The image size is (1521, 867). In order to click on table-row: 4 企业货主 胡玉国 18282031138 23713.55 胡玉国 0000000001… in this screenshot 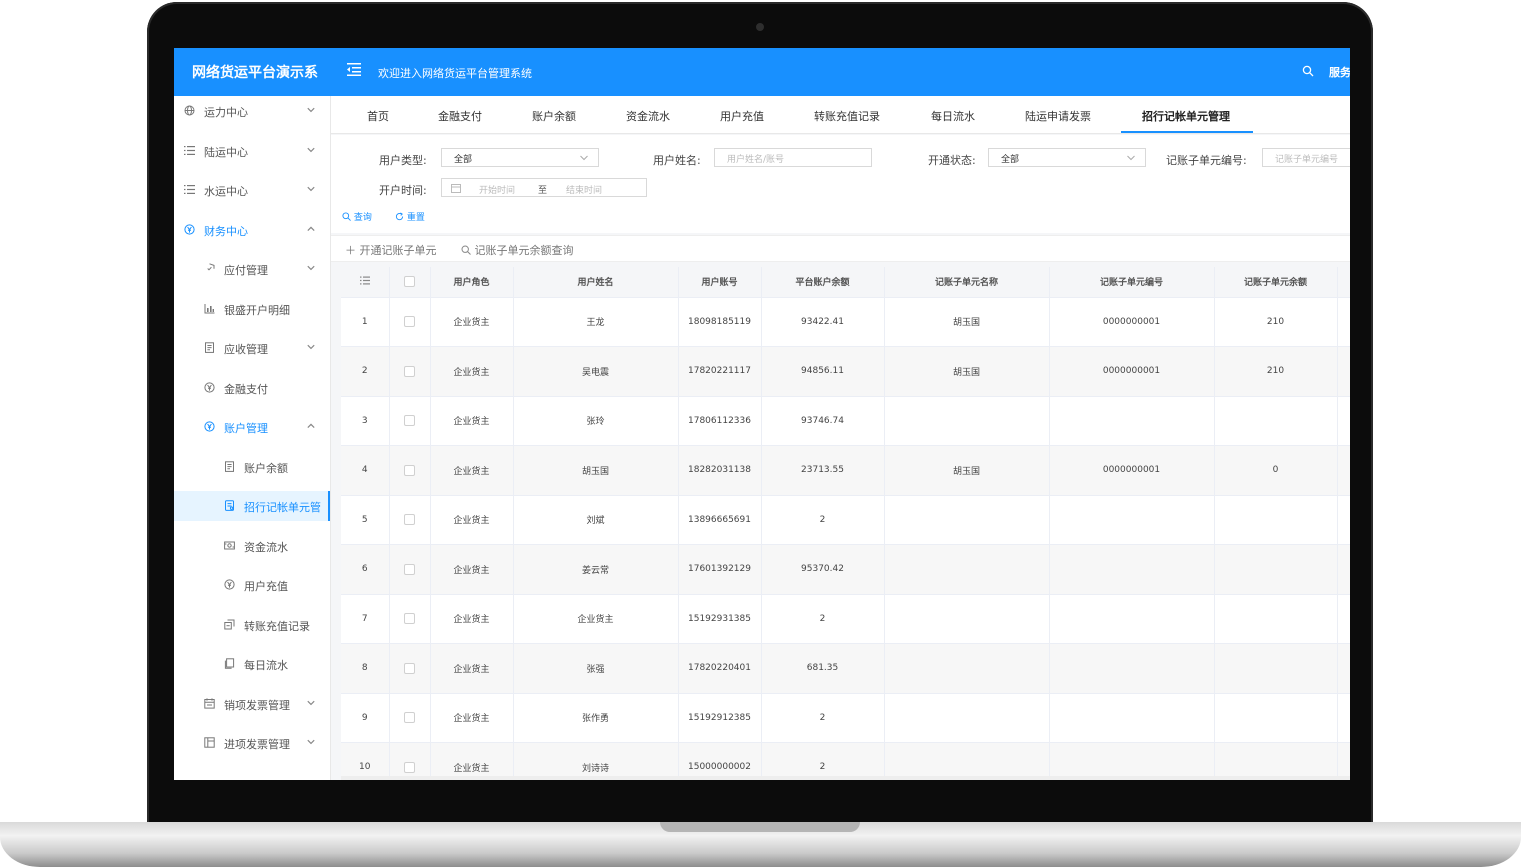, I will do `click(845, 470)`.